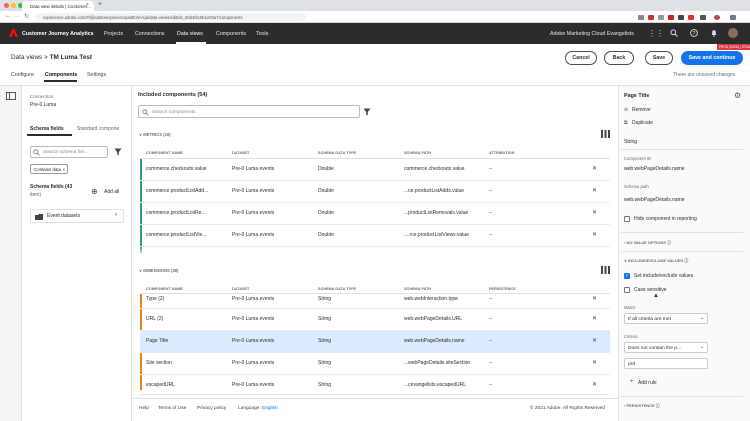  Describe the element at coordinates (656, 261) in the screenshot. I see `include-exclude-section: ∨ INCLUDE/EXCLUDE VALUES ⓘ` at that location.